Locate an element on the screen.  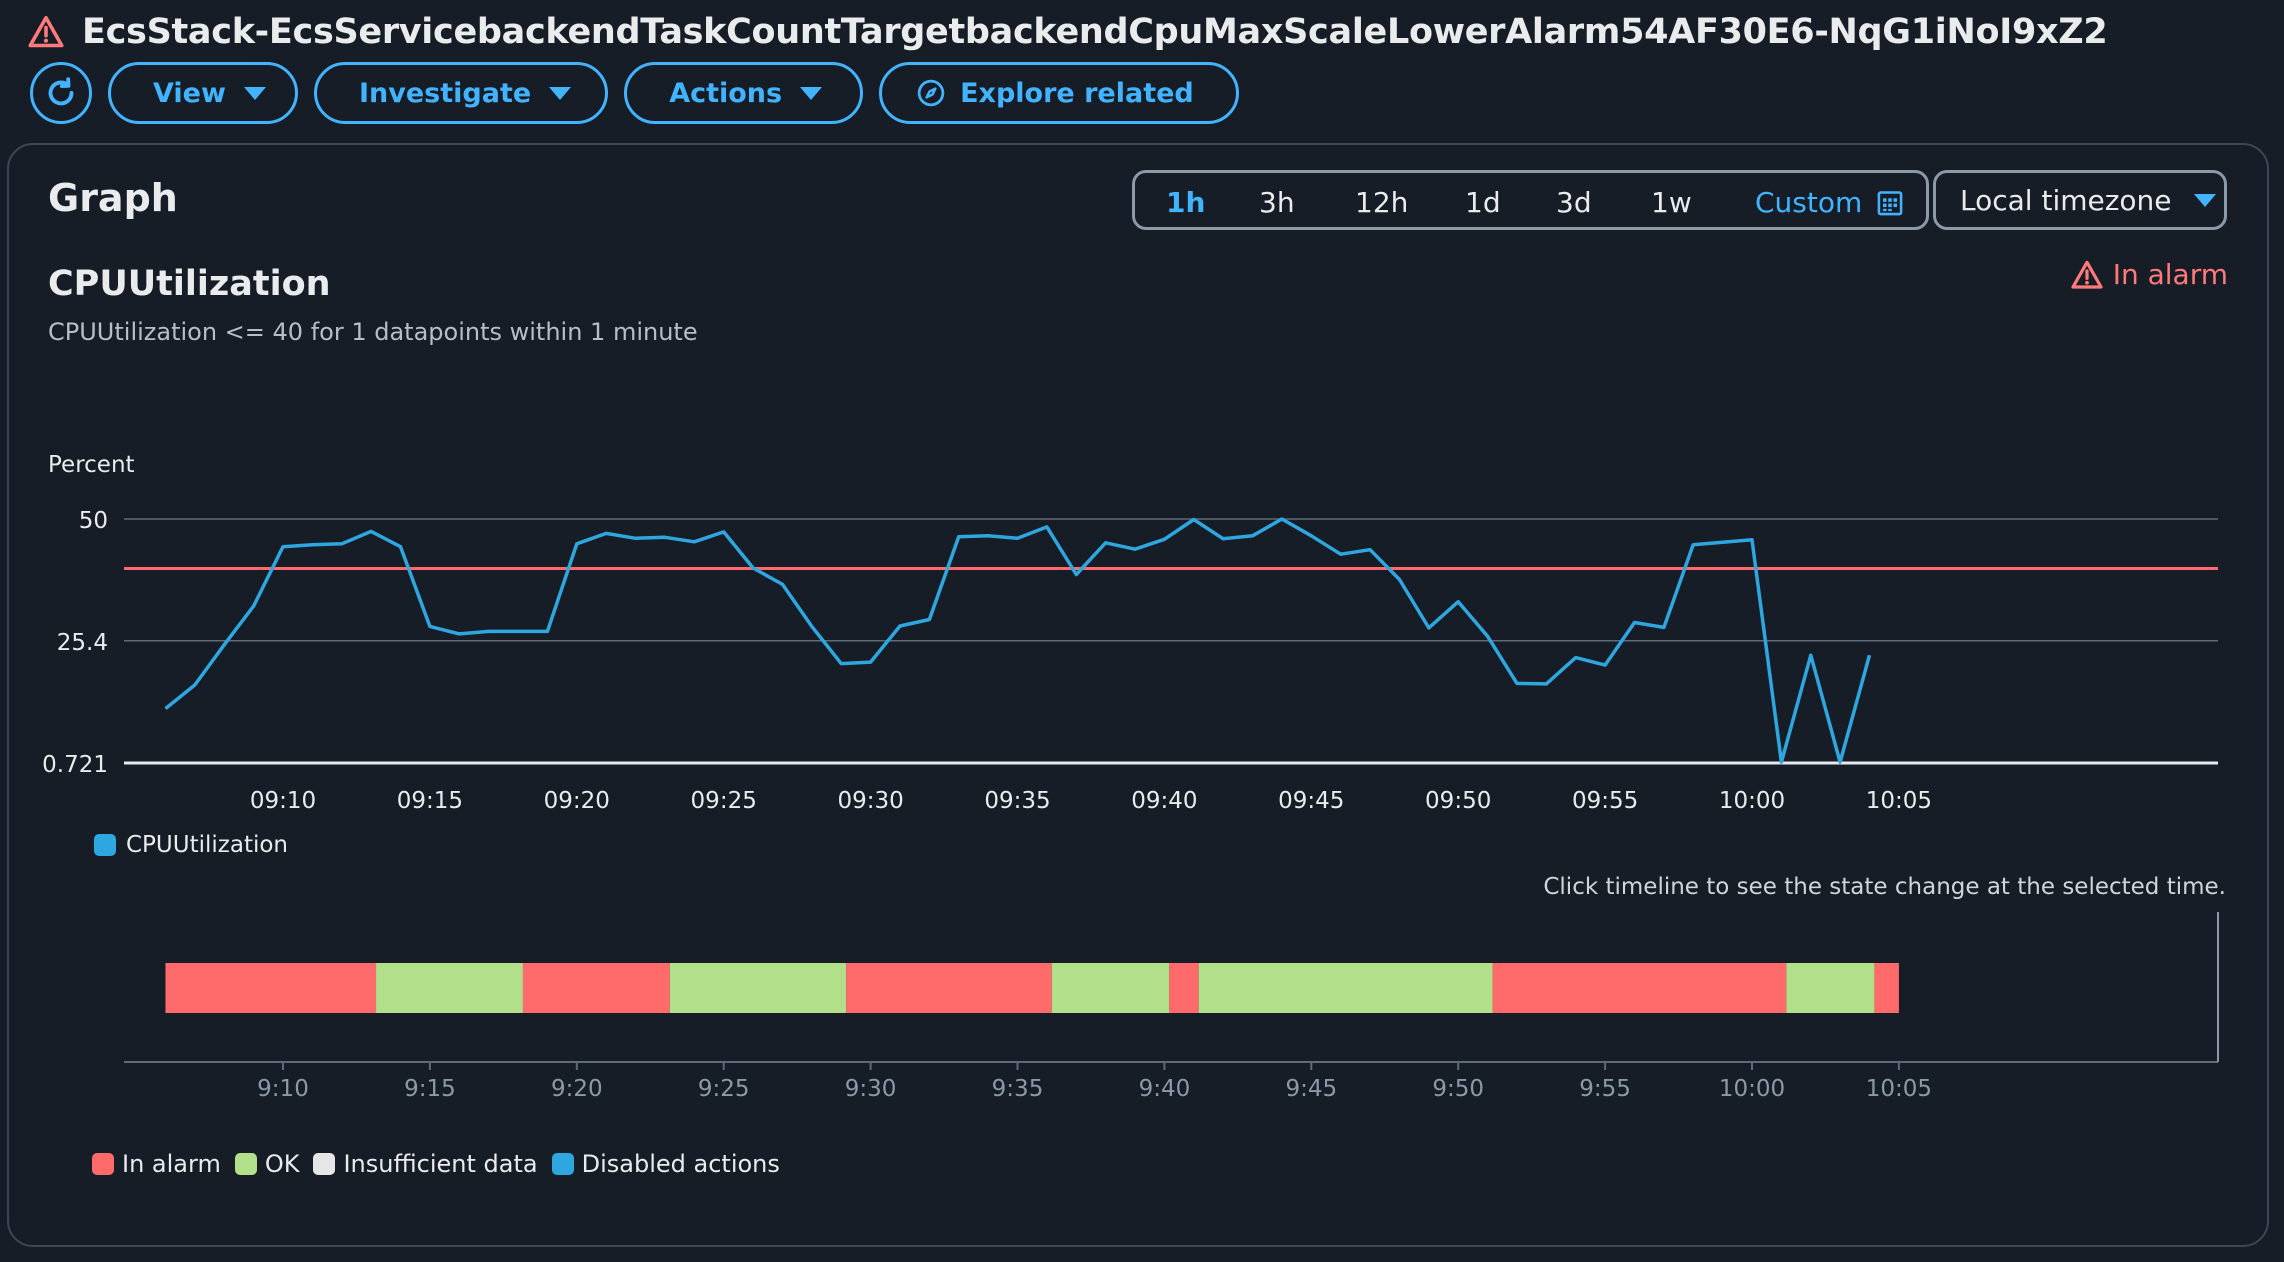
state-legend-label: Disabled actions is located at coordinates (680, 1164).